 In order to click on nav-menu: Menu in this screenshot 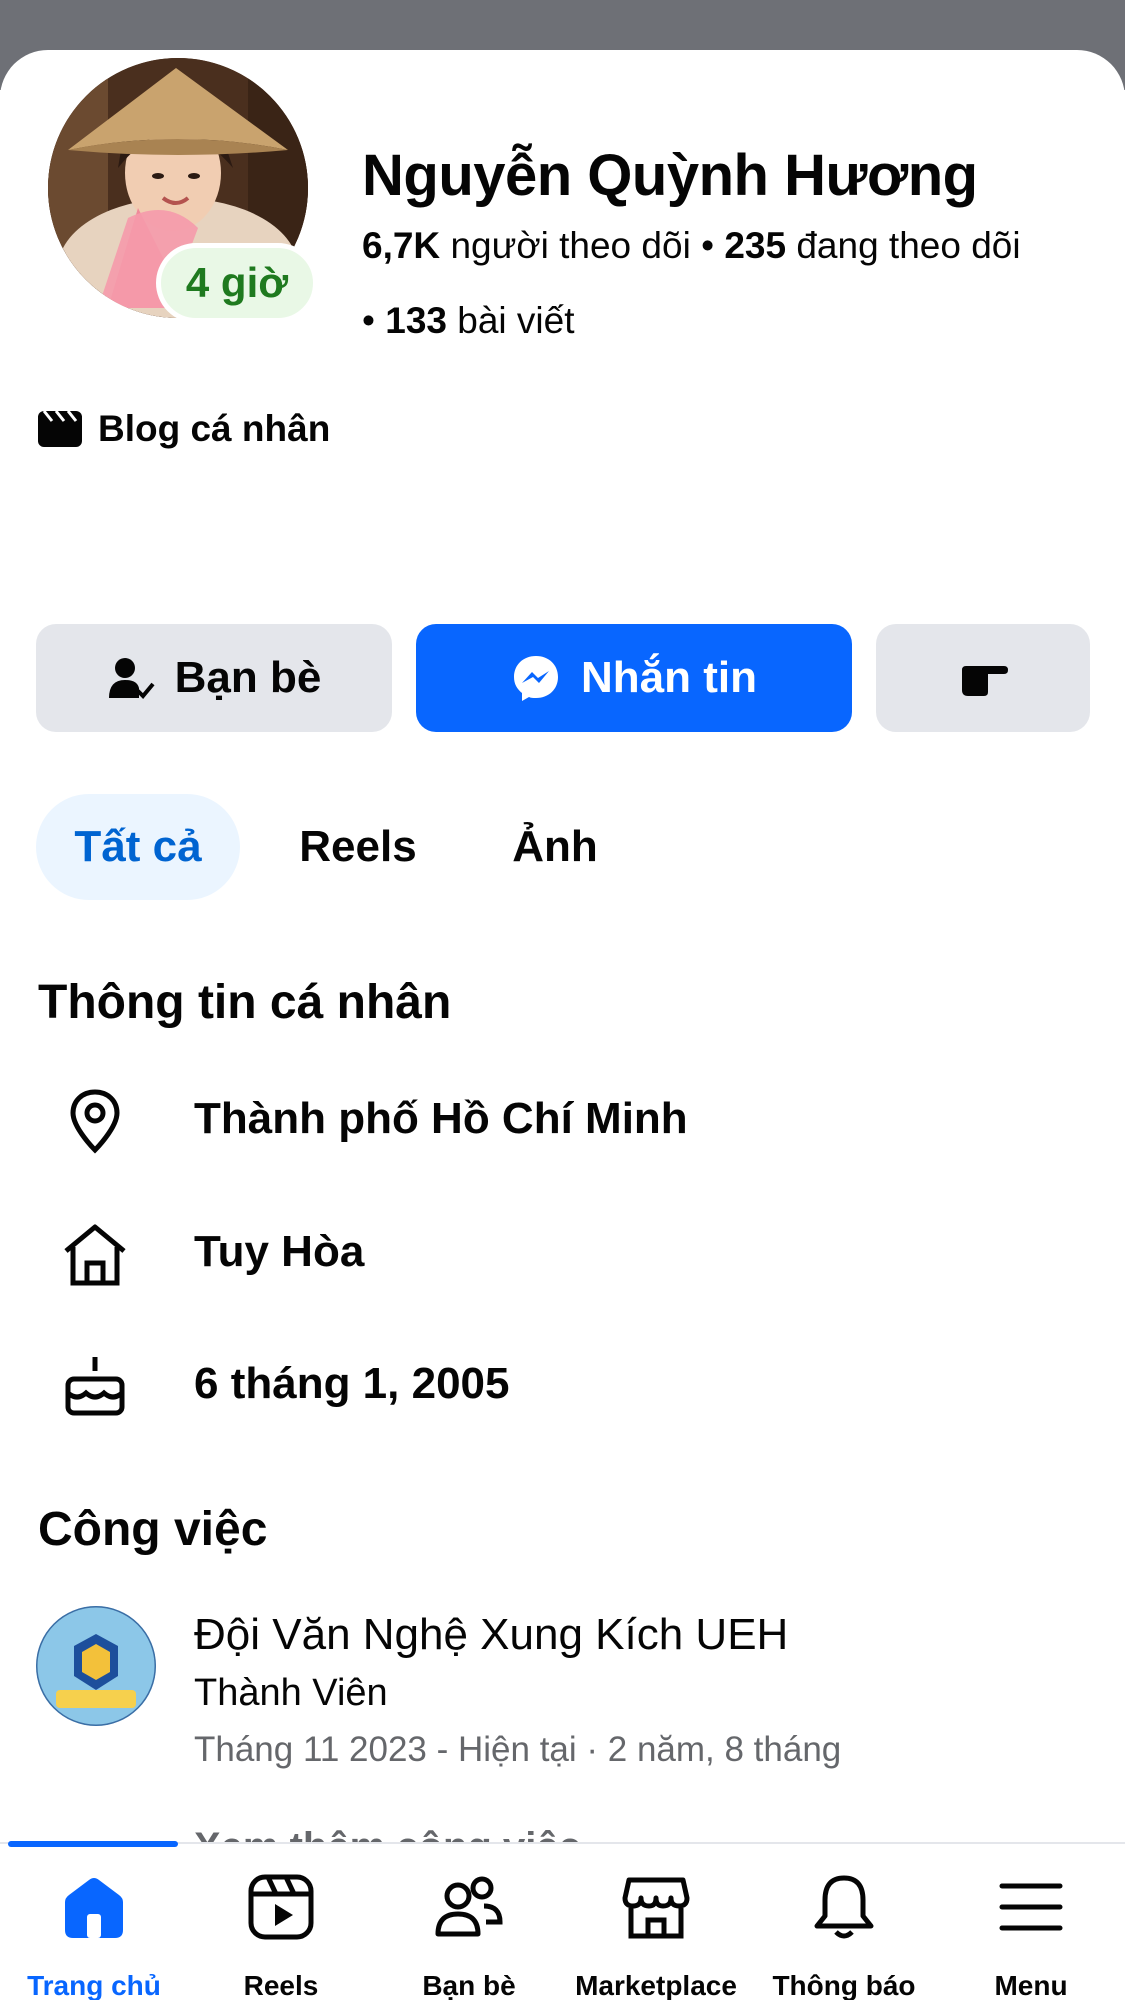, I will do `click(1031, 1922)`.